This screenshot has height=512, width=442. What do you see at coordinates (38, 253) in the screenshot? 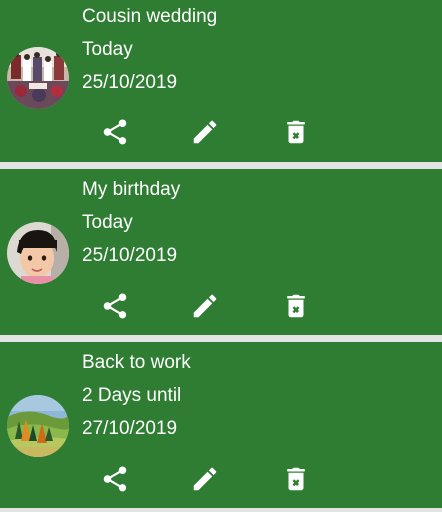
I see `event-avatar-birthday` at bounding box center [38, 253].